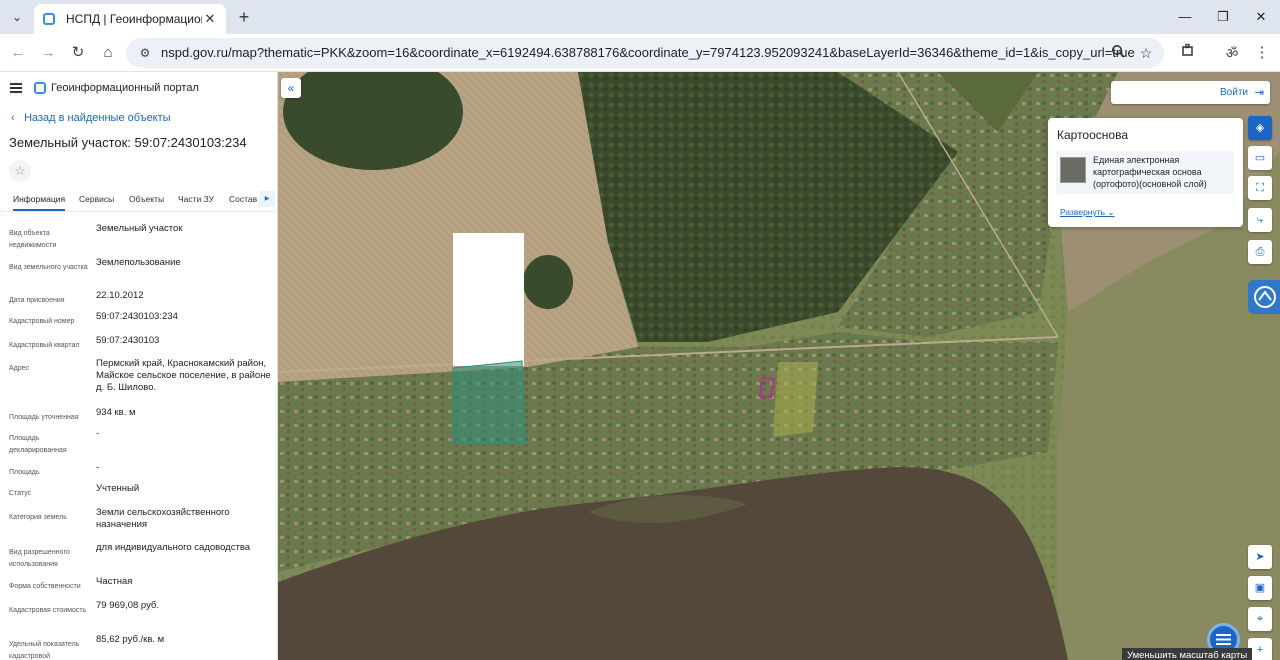  I want to click on portal-logo-icon, so click(40, 88).